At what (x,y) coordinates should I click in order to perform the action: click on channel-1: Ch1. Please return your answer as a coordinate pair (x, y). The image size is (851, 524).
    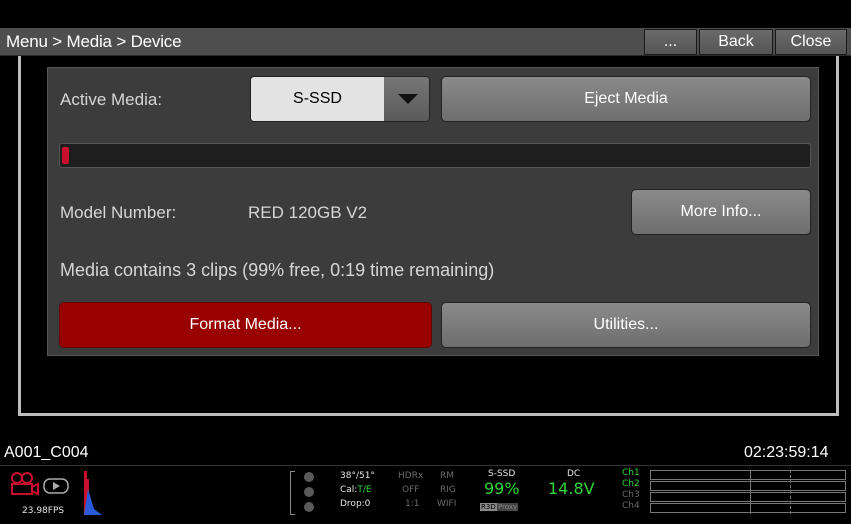
    Looking at the image, I should click on (631, 473).